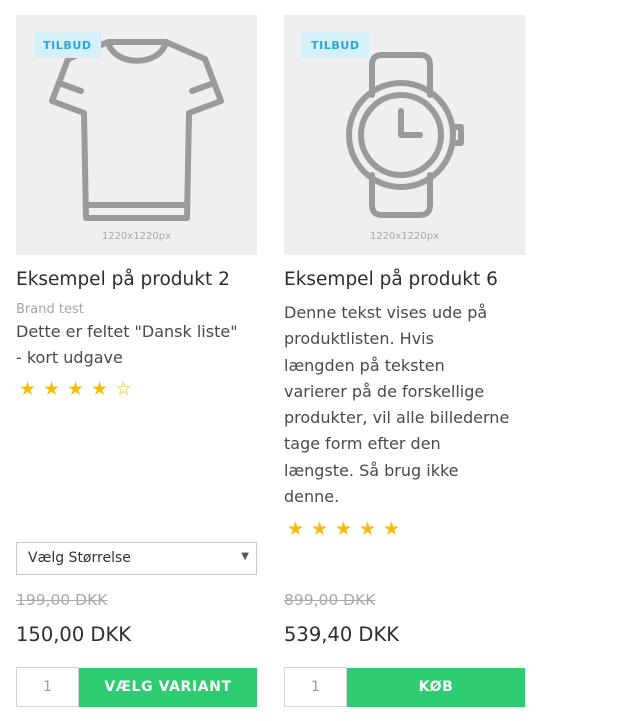 Image resolution: width=620 pixels, height=721 pixels. What do you see at coordinates (127, 389) in the screenshot?
I see `star-empty-icon: ☆` at bounding box center [127, 389].